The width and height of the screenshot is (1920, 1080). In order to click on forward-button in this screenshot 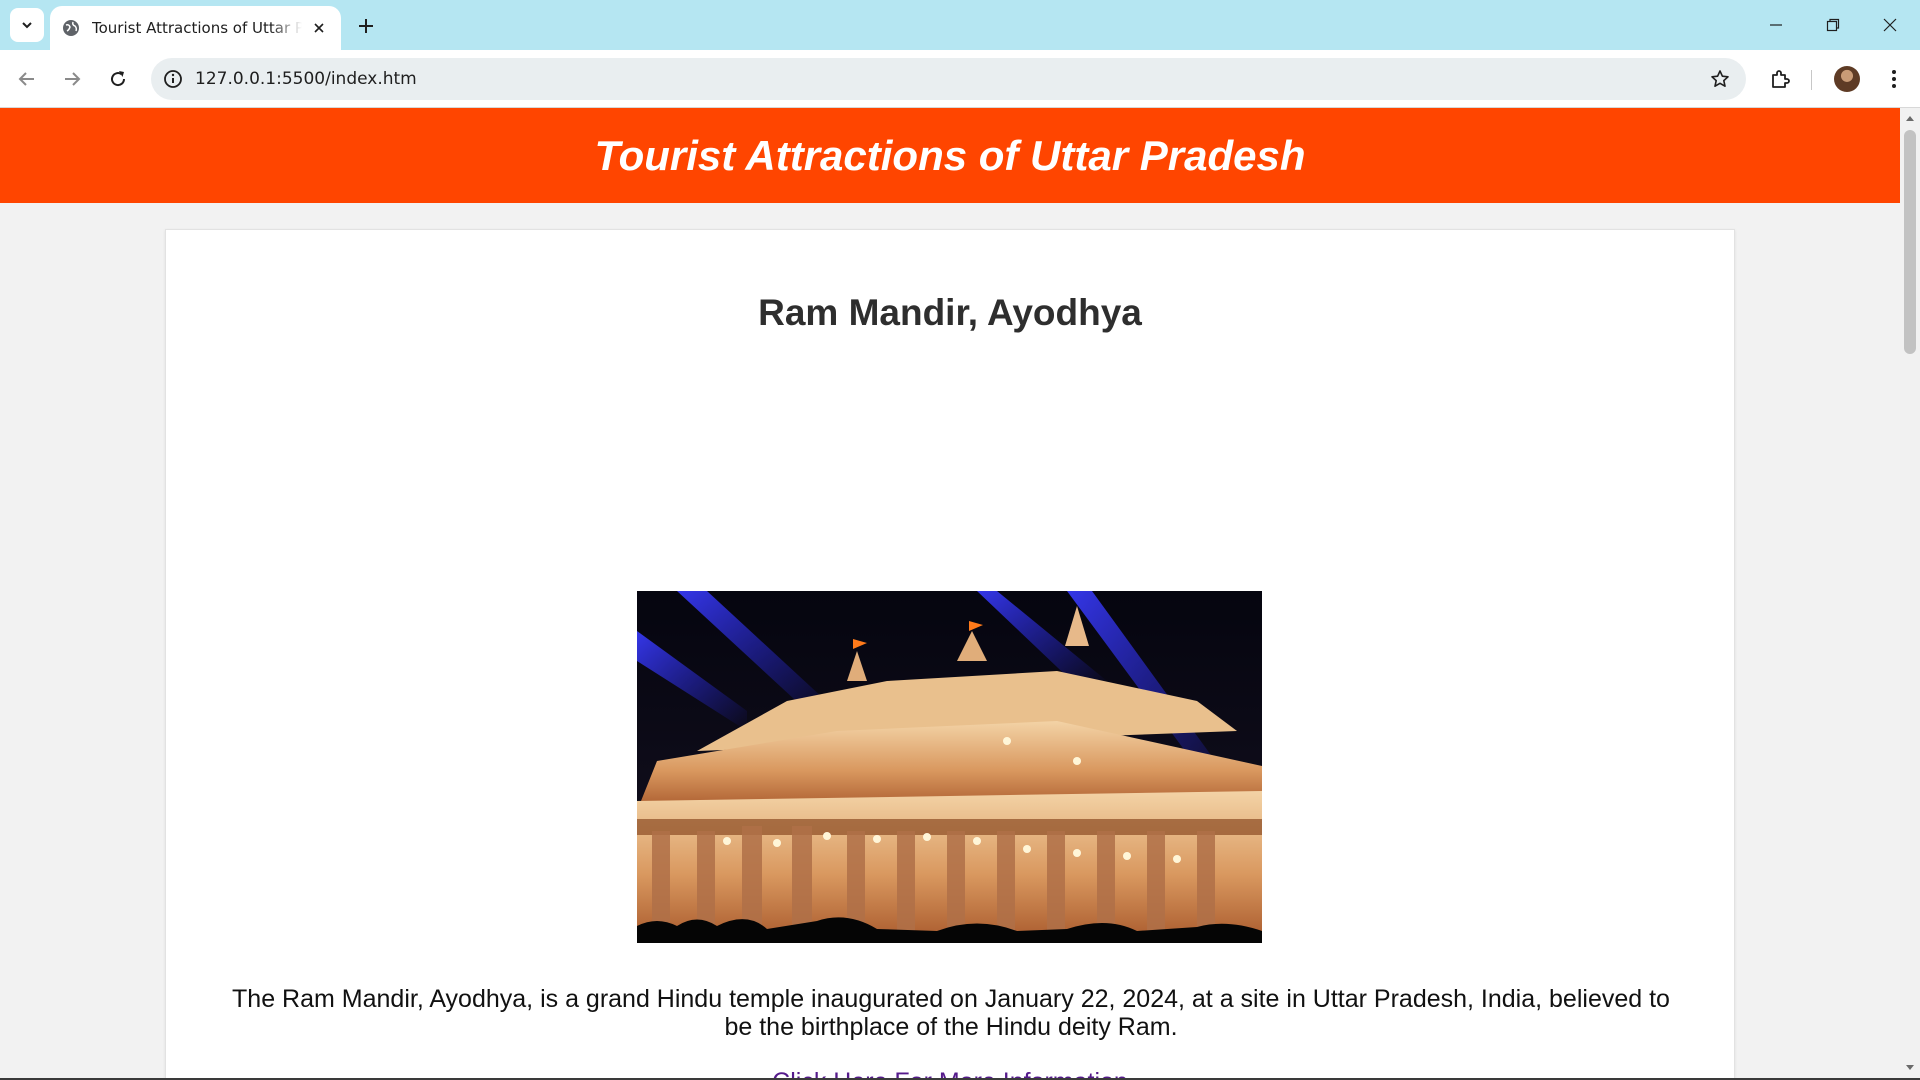, I will do `click(72, 79)`.